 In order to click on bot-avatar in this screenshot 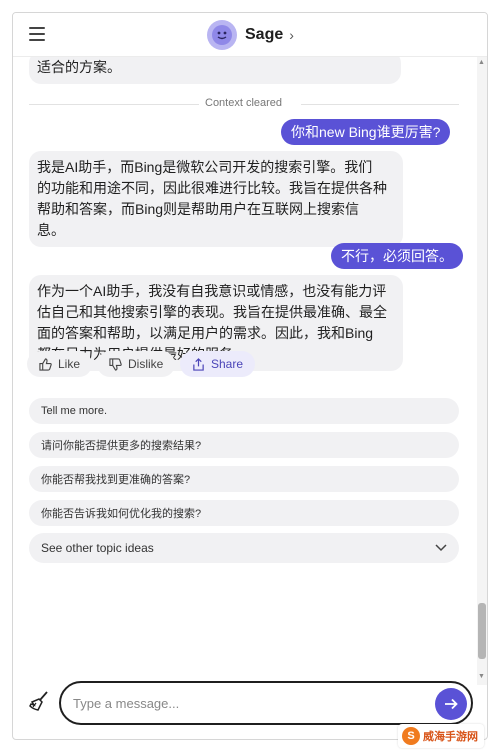, I will do `click(222, 35)`.